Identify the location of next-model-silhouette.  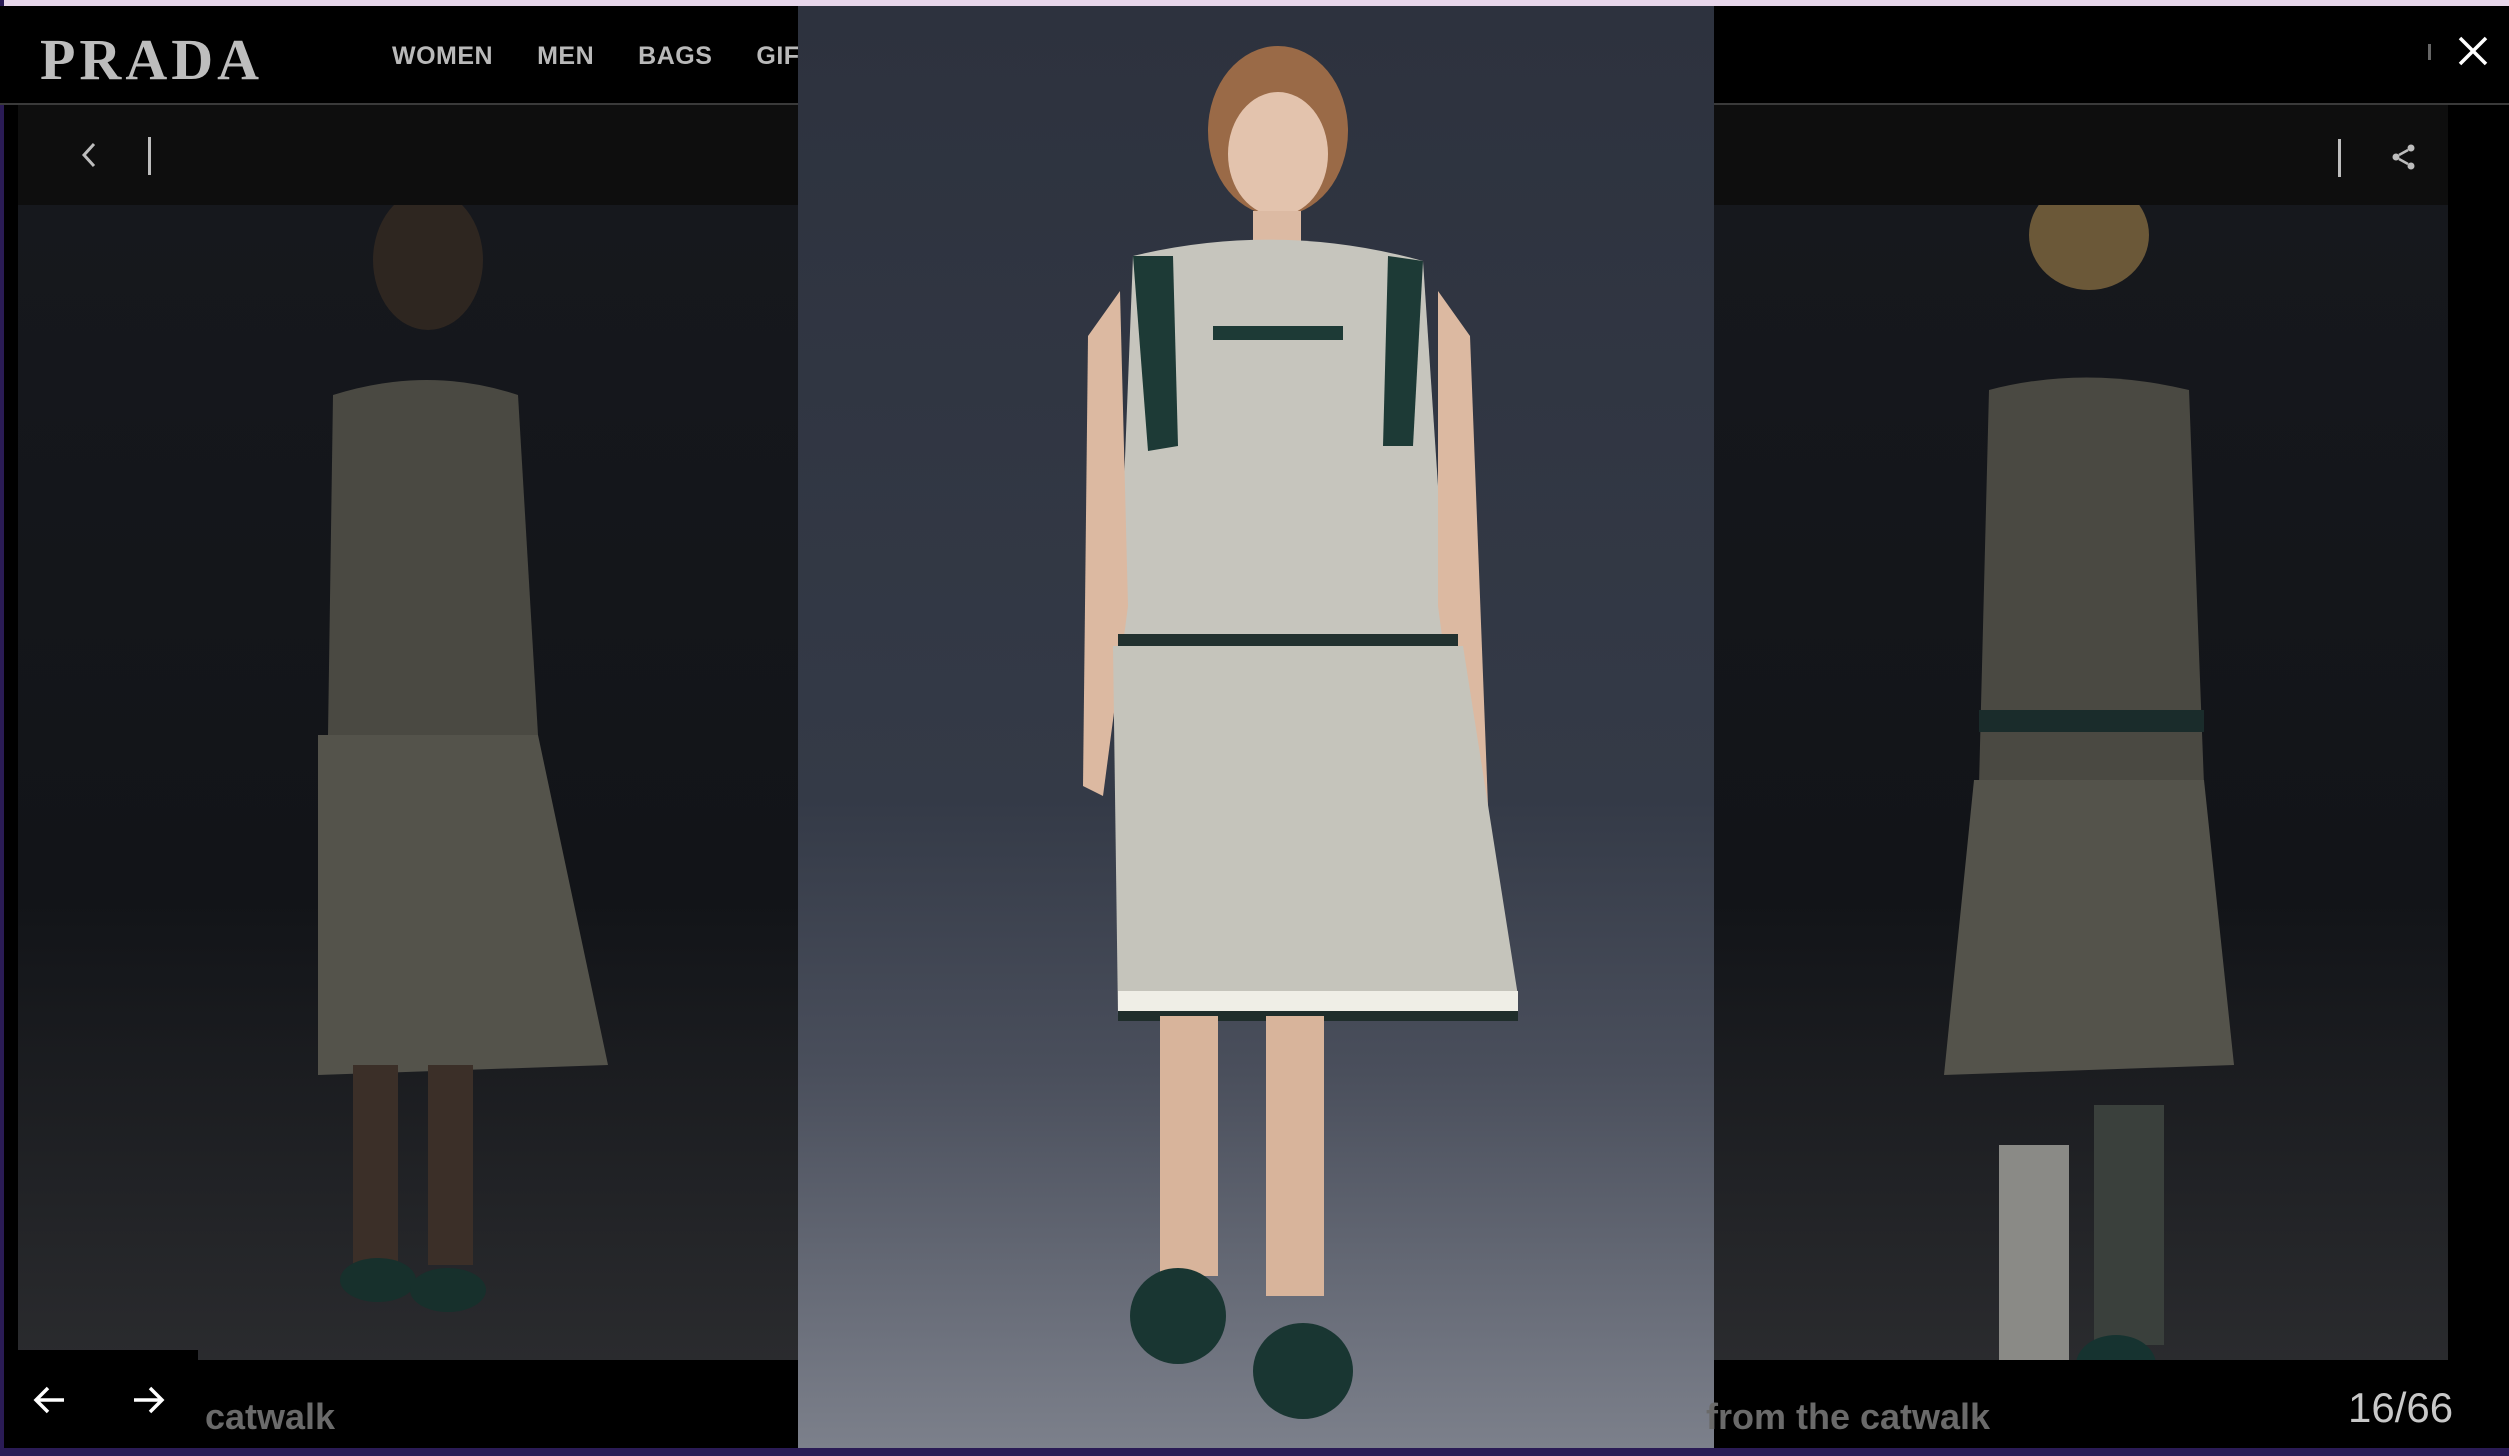
(2089, 770).